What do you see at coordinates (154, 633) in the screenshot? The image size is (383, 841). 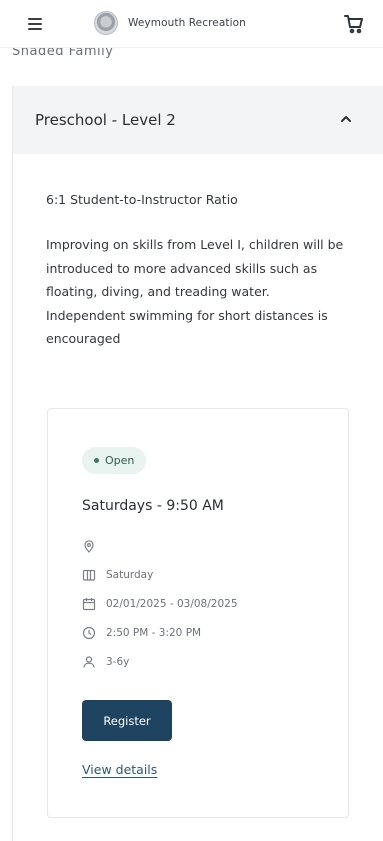 I see `time-value: 2:50 PM - 3:20 PM` at bounding box center [154, 633].